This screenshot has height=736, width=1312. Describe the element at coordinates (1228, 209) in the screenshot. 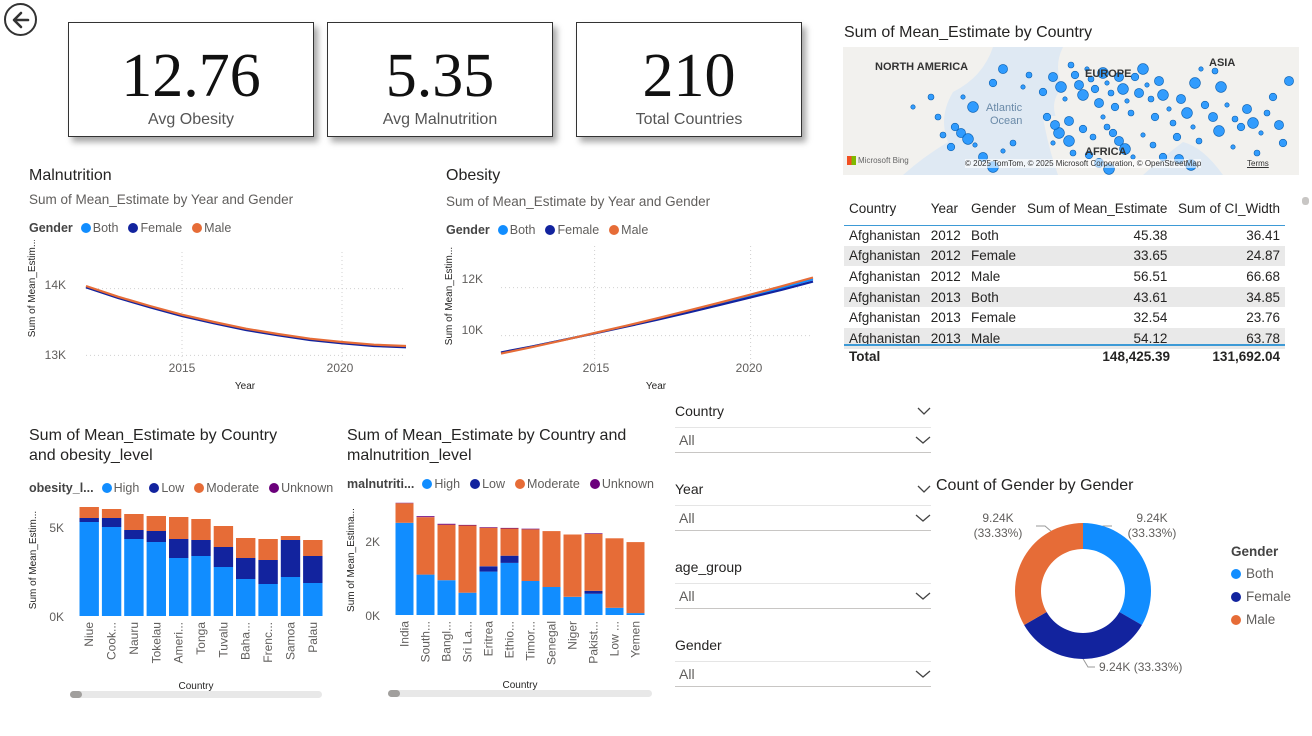

I see `column-header: Sum of CI_Width` at that location.